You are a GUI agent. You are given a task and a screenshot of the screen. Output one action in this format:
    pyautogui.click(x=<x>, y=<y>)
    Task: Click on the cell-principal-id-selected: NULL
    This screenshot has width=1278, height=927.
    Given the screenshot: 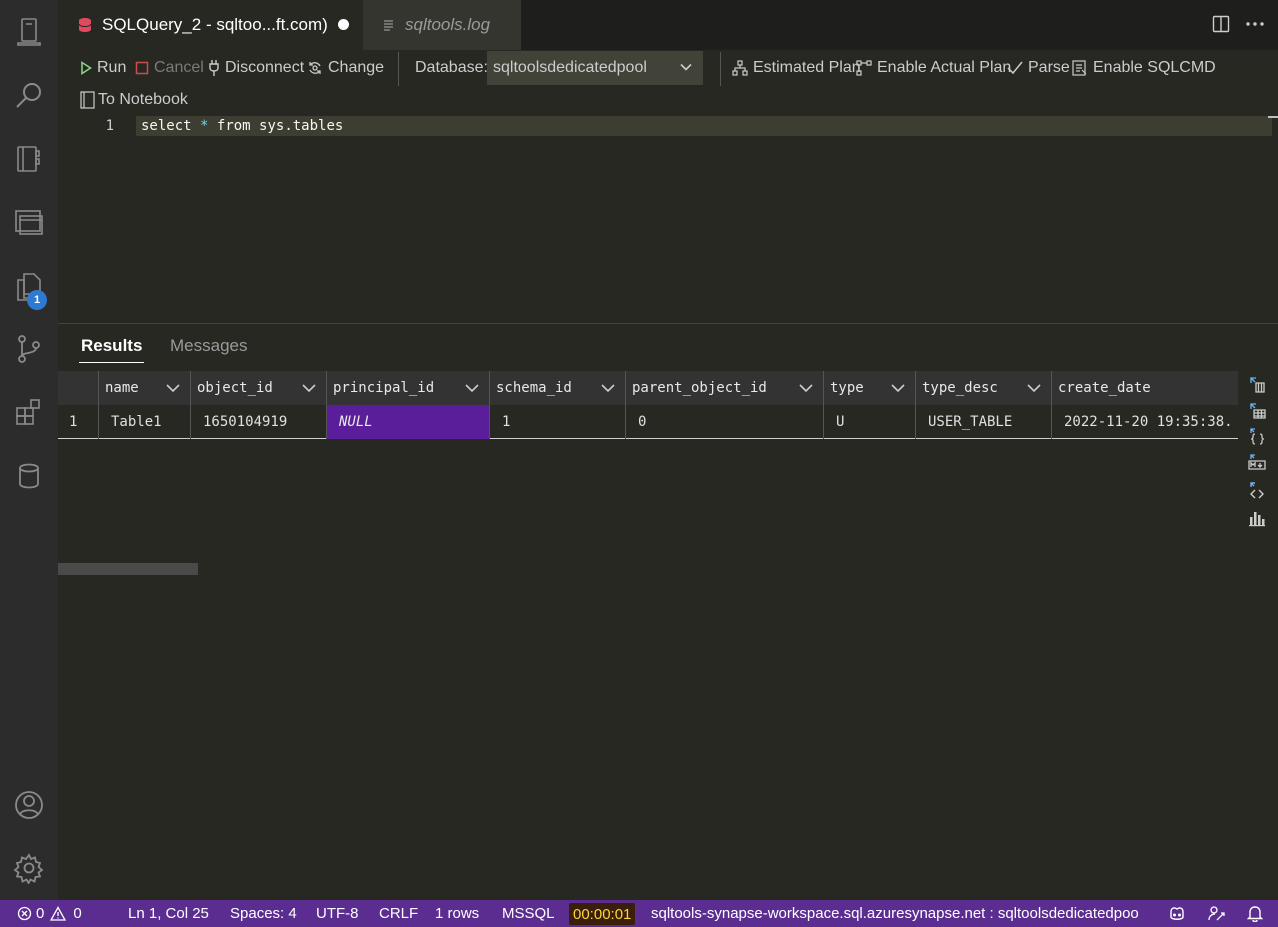 What is the action you would take?
    pyautogui.click(x=407, y=422)
    